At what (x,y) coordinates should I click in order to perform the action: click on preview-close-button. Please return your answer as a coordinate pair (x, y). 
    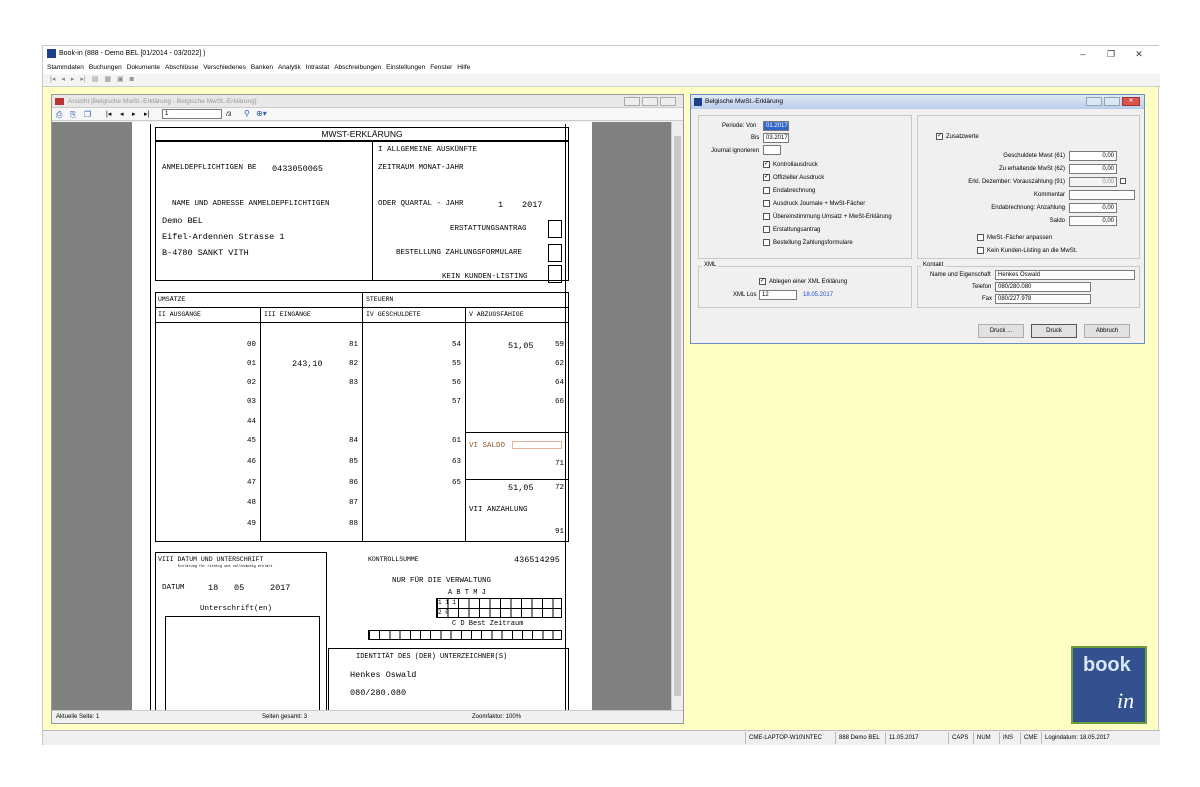
    Looking at the image, I should click on (668, 101).